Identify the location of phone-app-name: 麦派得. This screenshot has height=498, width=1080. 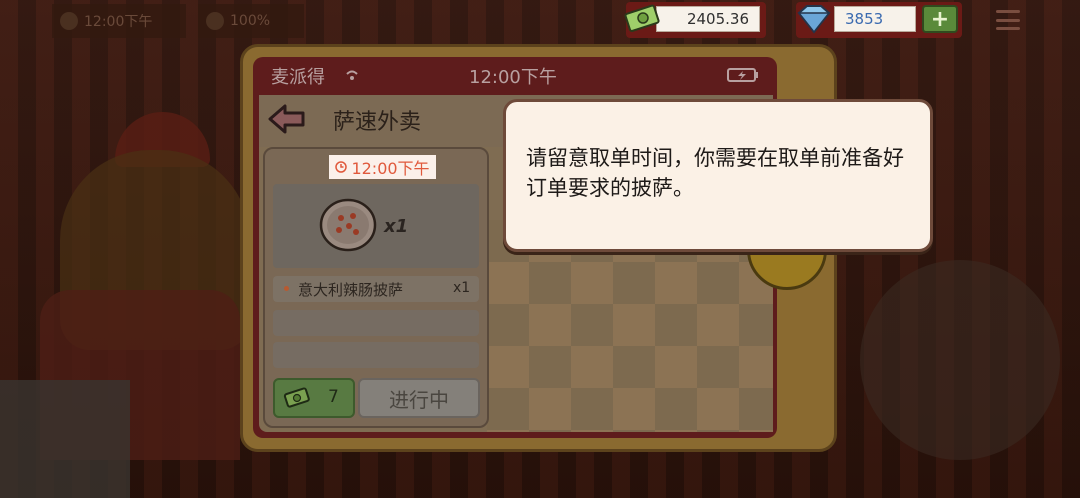
(298, 77).